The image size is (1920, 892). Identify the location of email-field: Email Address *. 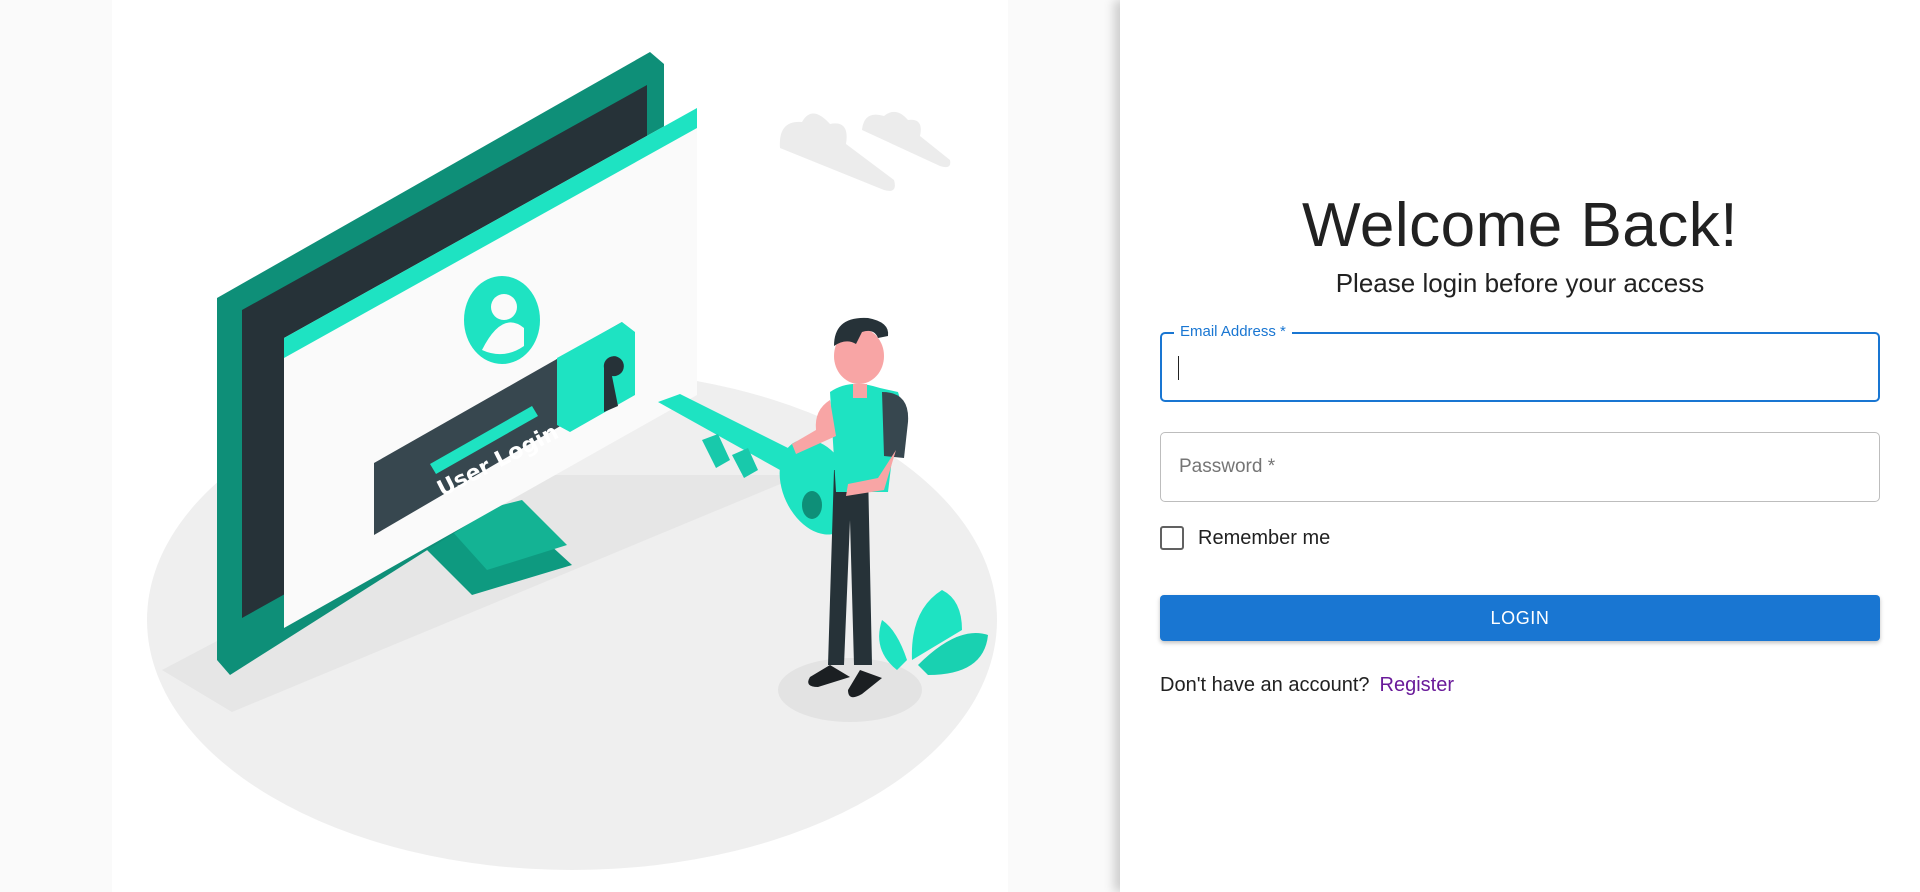
(1520, 362).